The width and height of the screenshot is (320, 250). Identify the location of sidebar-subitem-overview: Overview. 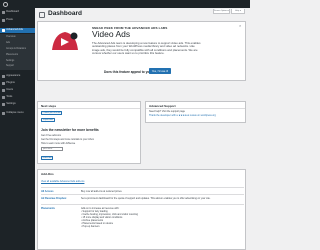
(17, 37).